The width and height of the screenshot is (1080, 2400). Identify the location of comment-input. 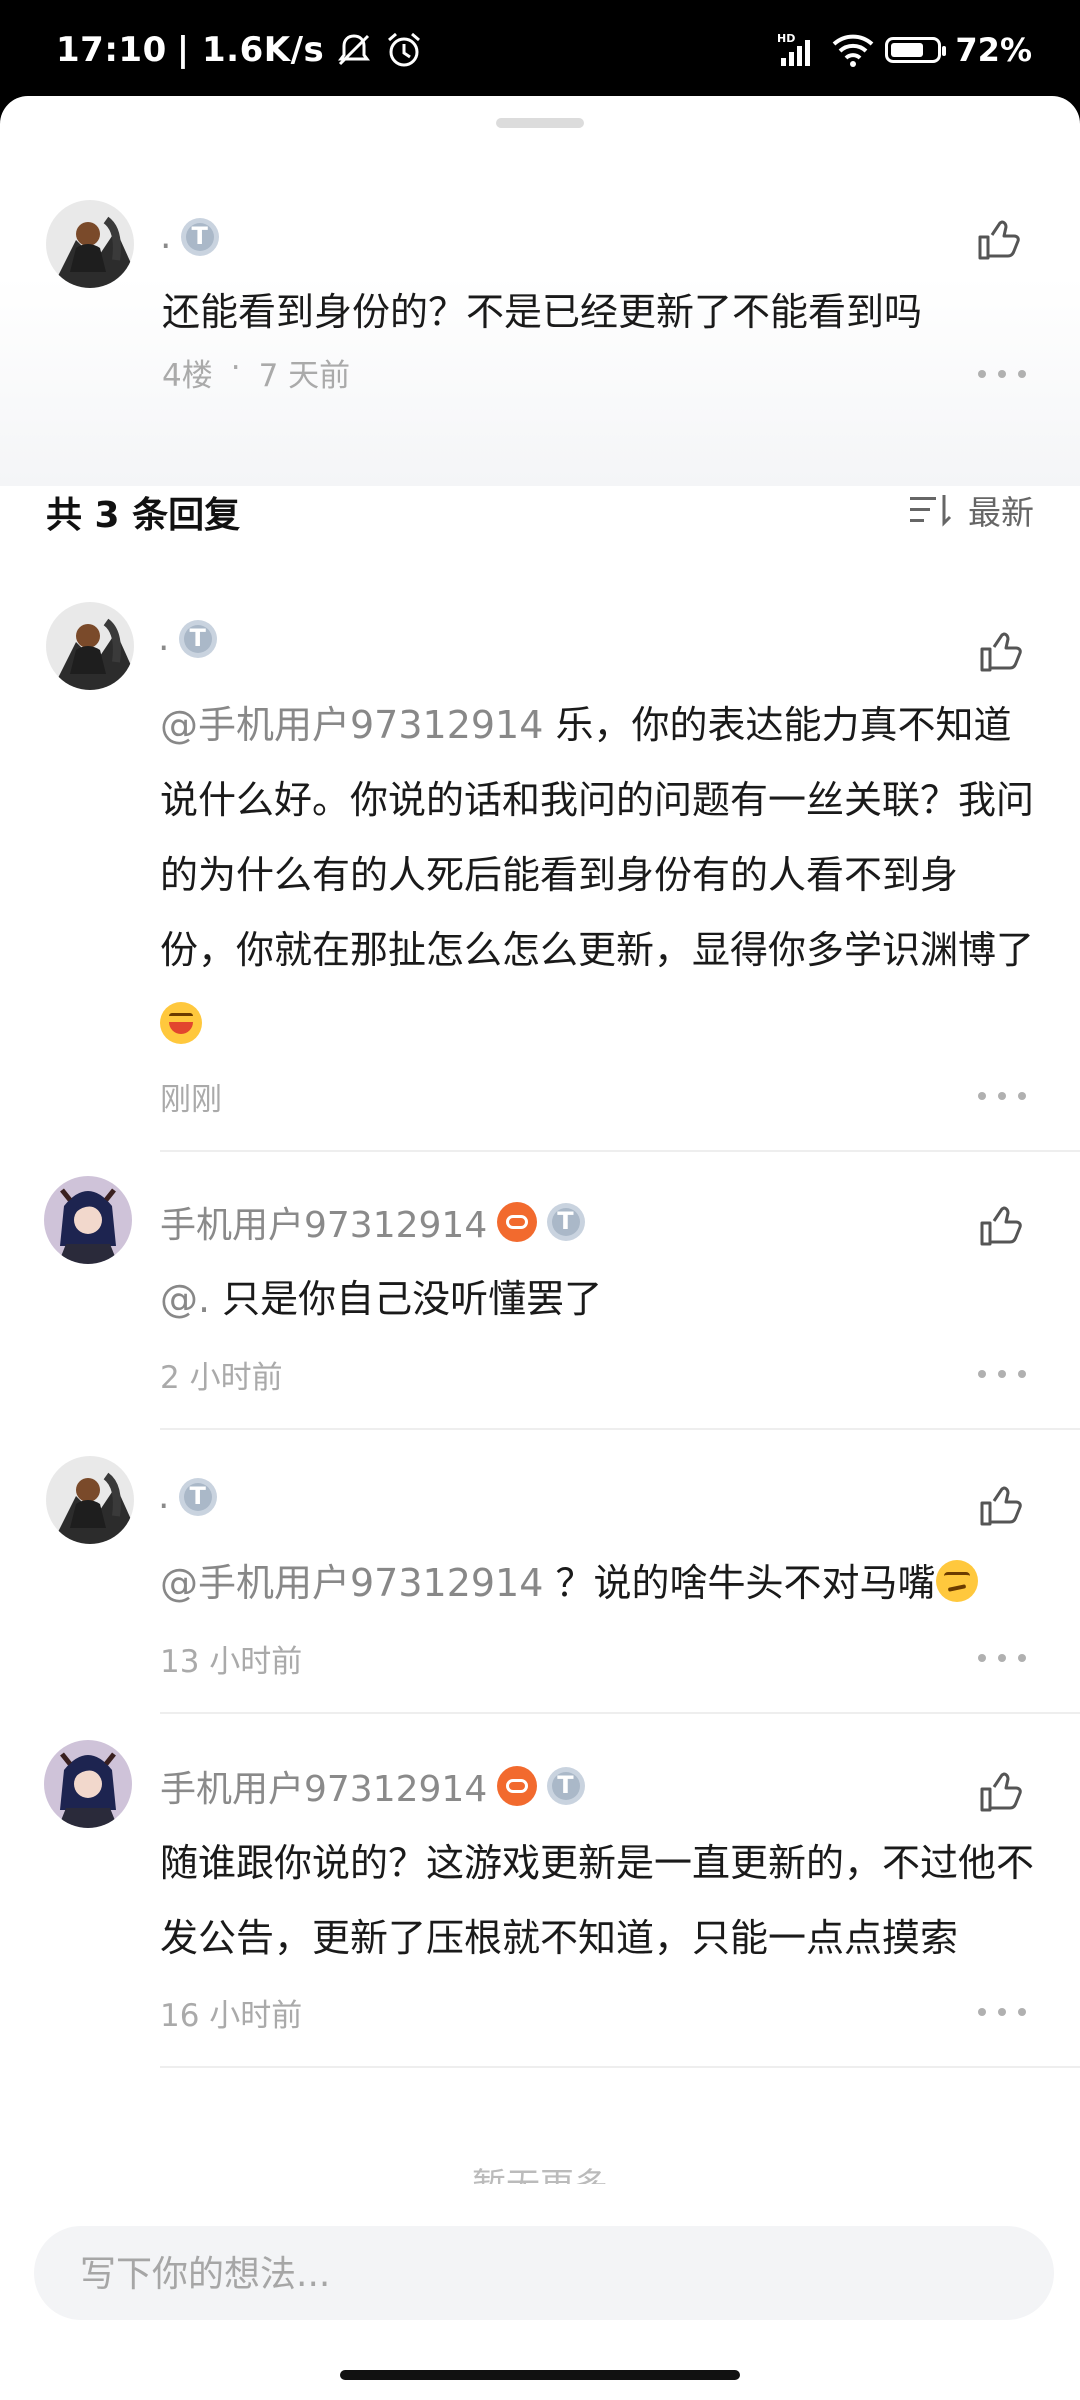
(530, 2274).